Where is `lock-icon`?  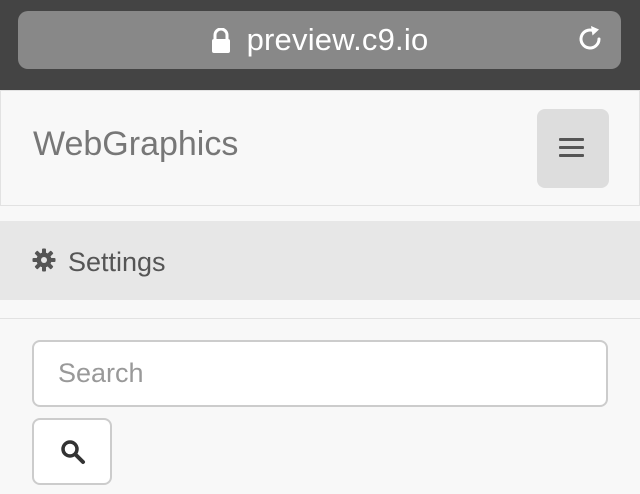 lock-icon is located at coordinates (221, 40).